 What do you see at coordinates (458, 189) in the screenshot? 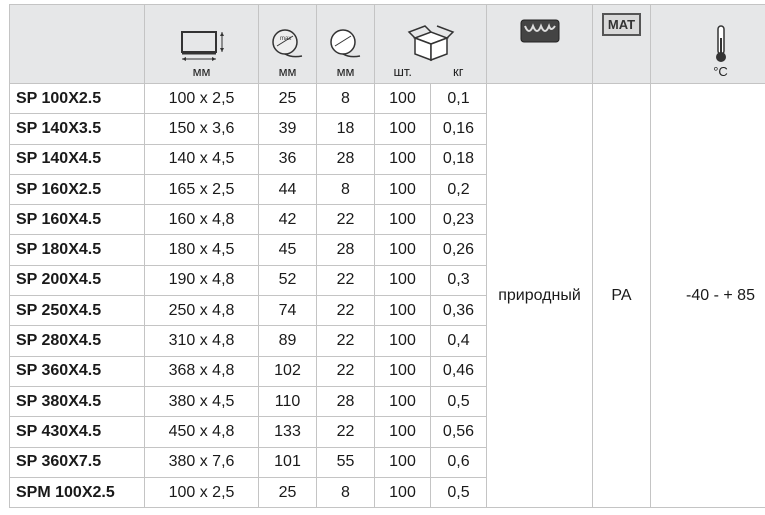
I see `cell-weight: 0,2` at bounding box center [458, 189].